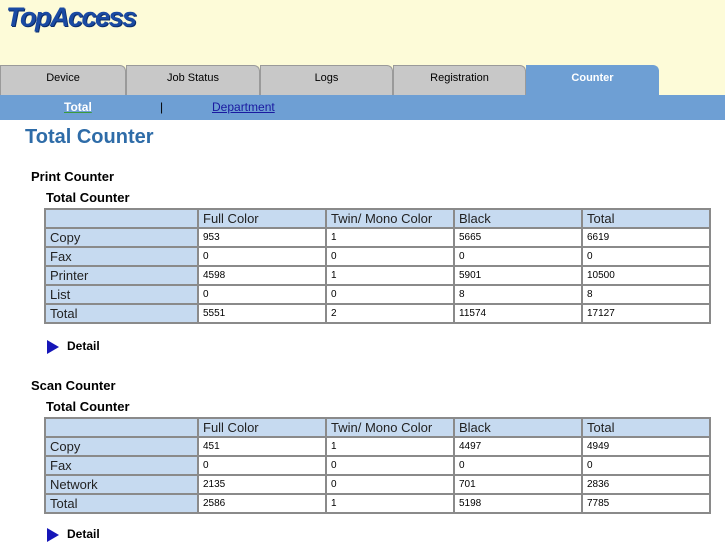 This screenshot has height=550, width=725. I want to click on table-row: Printer 4598 1 5901 10500, so click(377, 275).